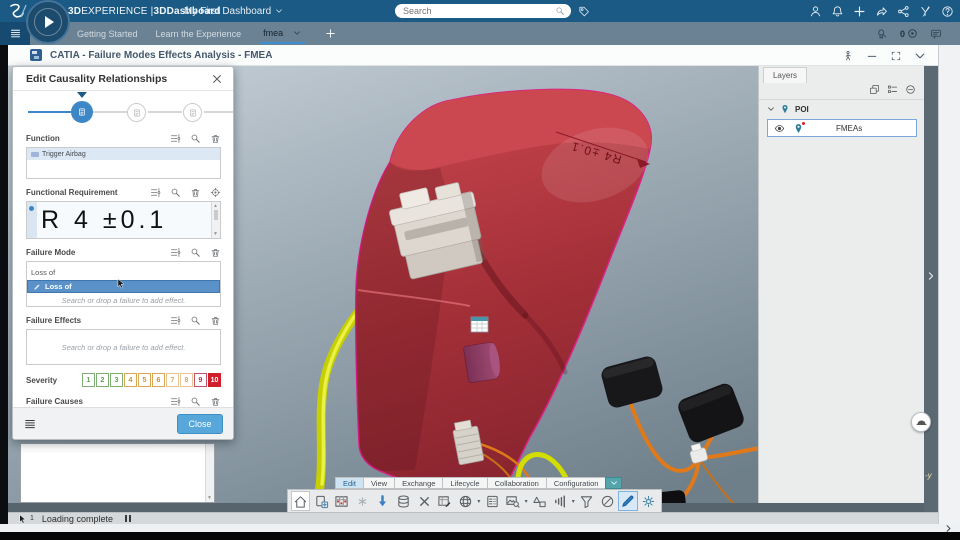  I want to click on pen-icon, so click(628, 501).